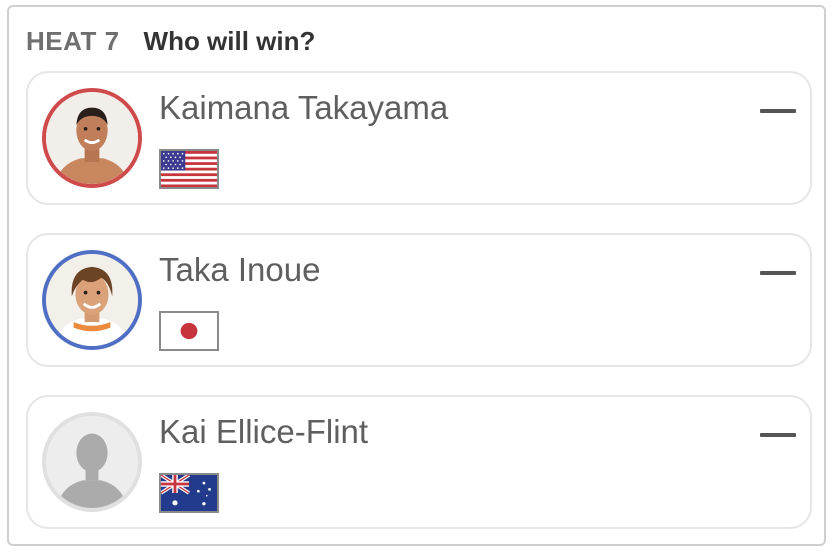 The image size is (834, 554). I want to click on surfer-name: Taka Inoue, so click(240, 269).